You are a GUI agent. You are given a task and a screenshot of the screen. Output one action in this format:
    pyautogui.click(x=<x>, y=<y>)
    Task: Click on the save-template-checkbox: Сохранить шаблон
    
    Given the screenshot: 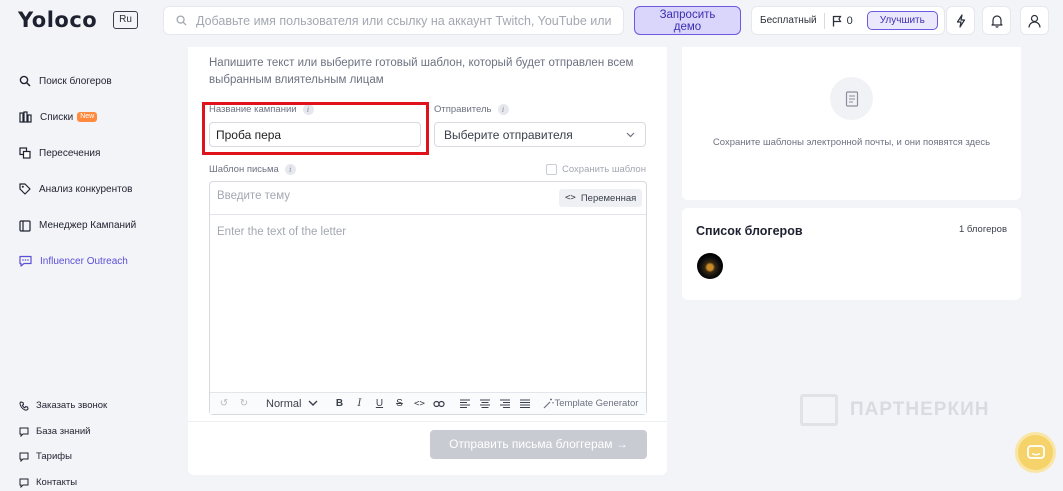 What is the action you would take?
    pyautogui.click(x=596, y=169)
    